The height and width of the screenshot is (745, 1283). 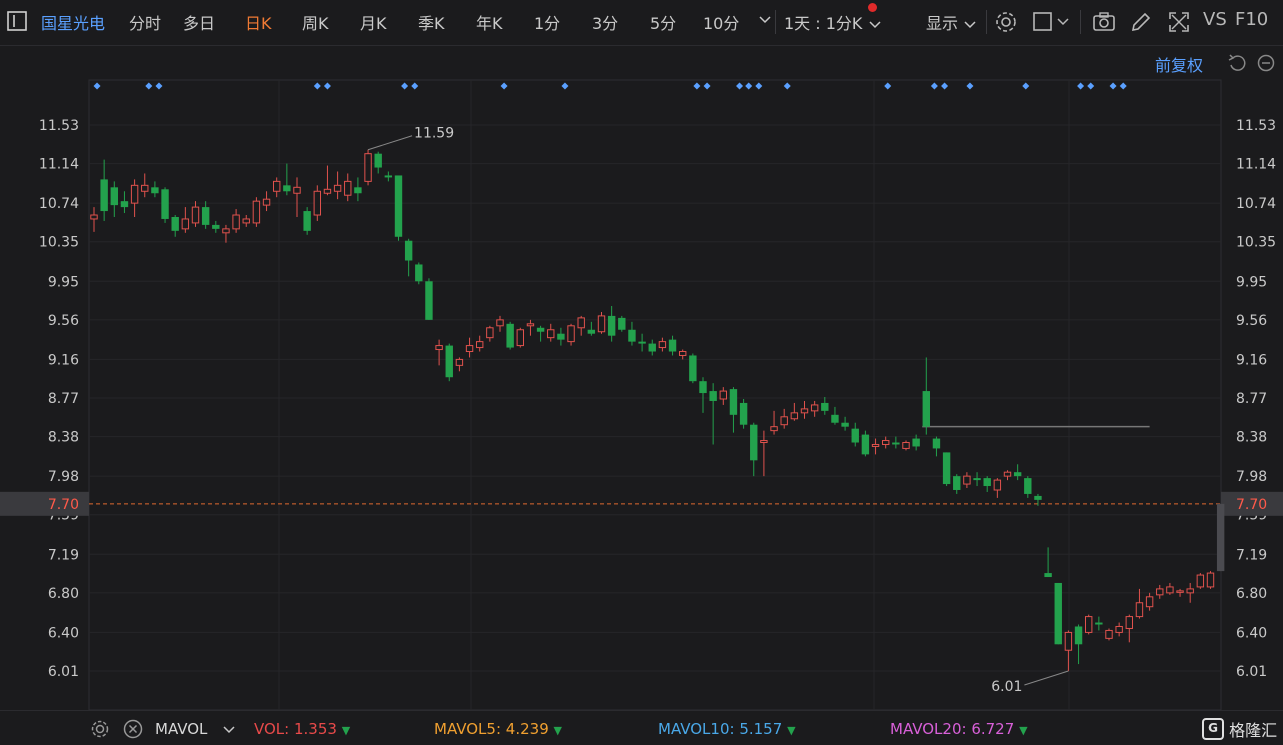 I want to click on tab-多日: 多日, so click(x=199, y=22).